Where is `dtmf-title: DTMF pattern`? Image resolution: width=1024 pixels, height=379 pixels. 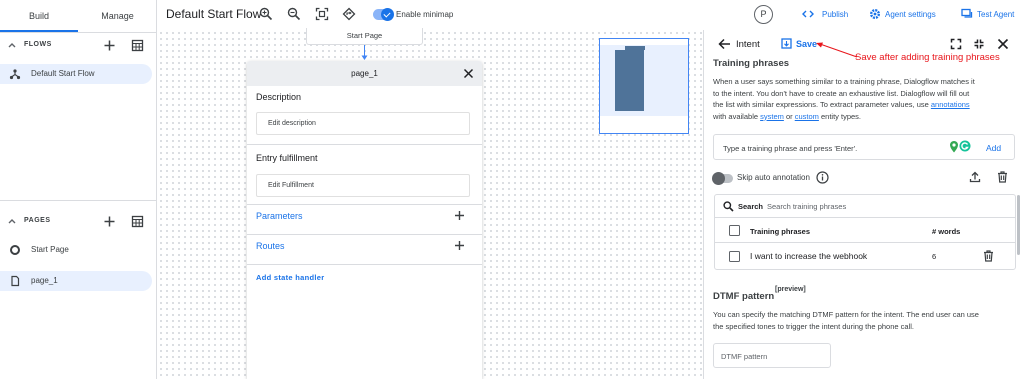 dtmf-title: DTMF pattern is located at coordinates (744, 296).